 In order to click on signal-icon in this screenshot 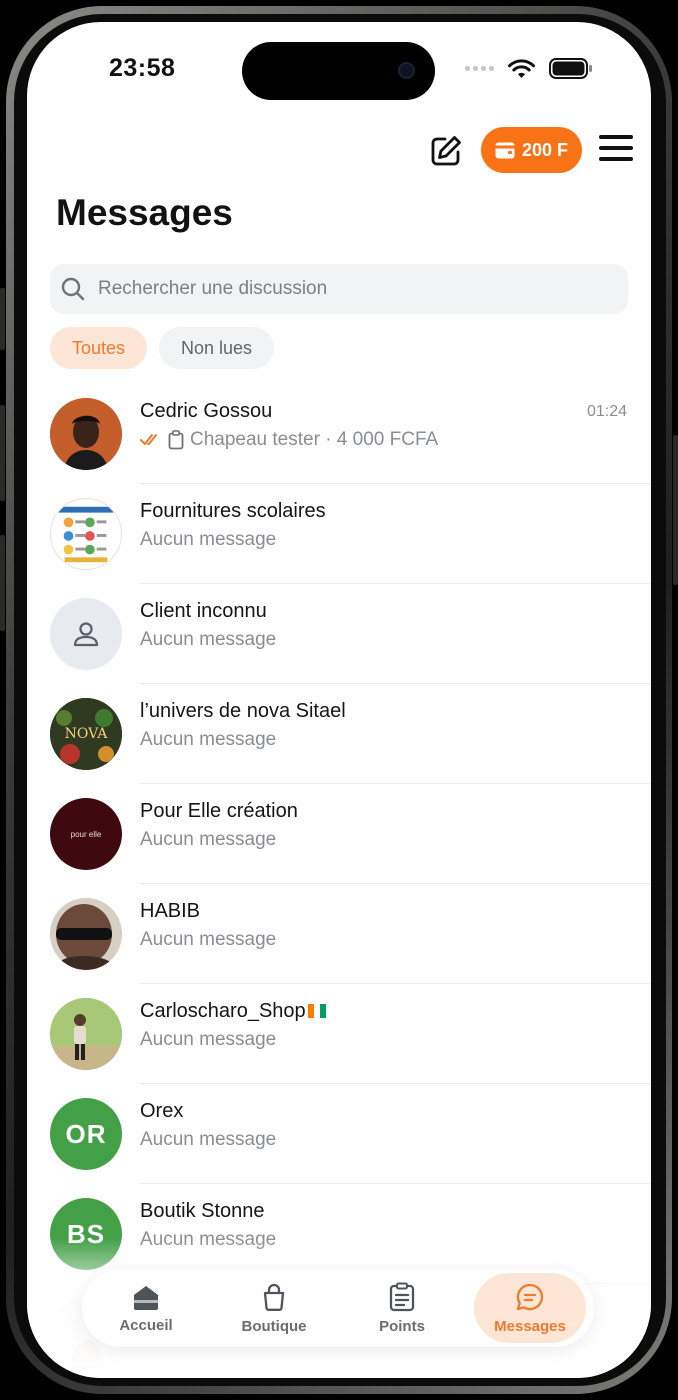, I will do `click(479, 68)`.